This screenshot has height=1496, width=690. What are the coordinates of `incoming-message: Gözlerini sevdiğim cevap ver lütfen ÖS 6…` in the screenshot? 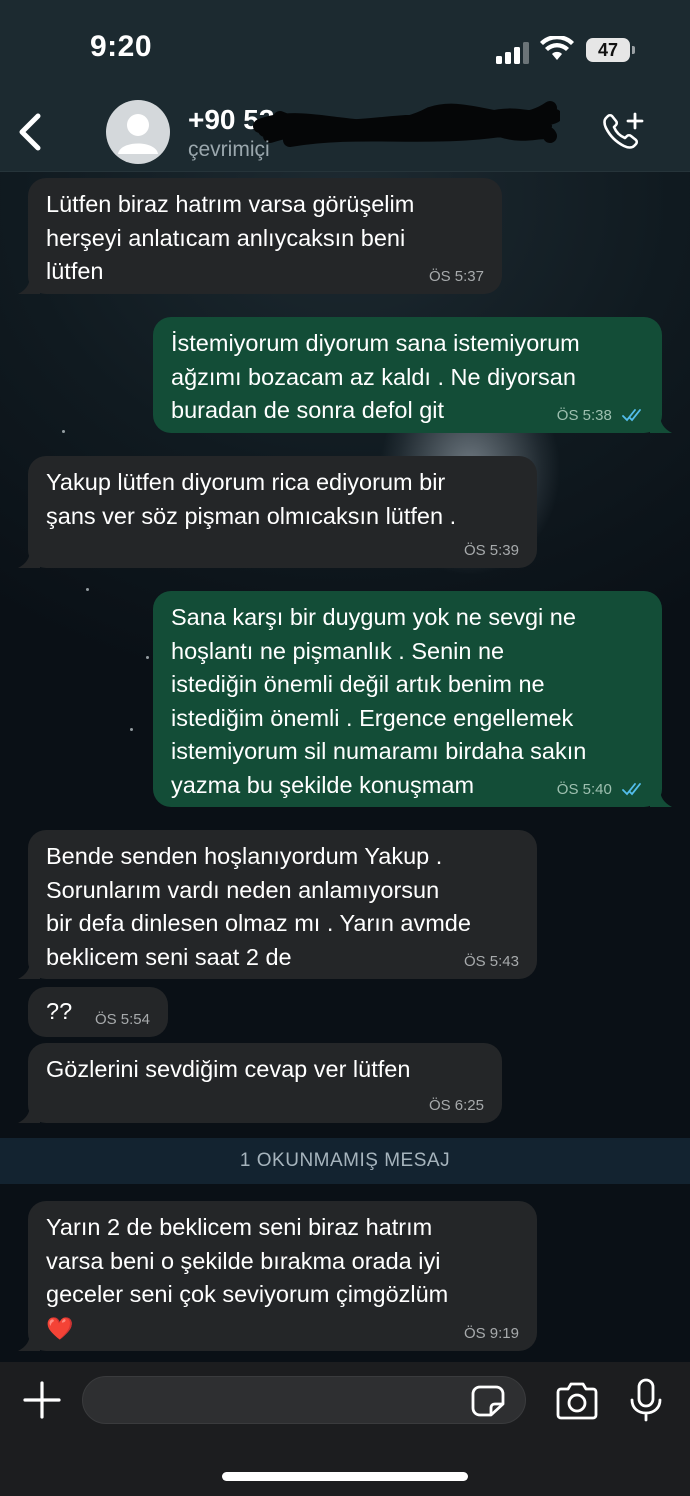 It's located at (260, 1083).